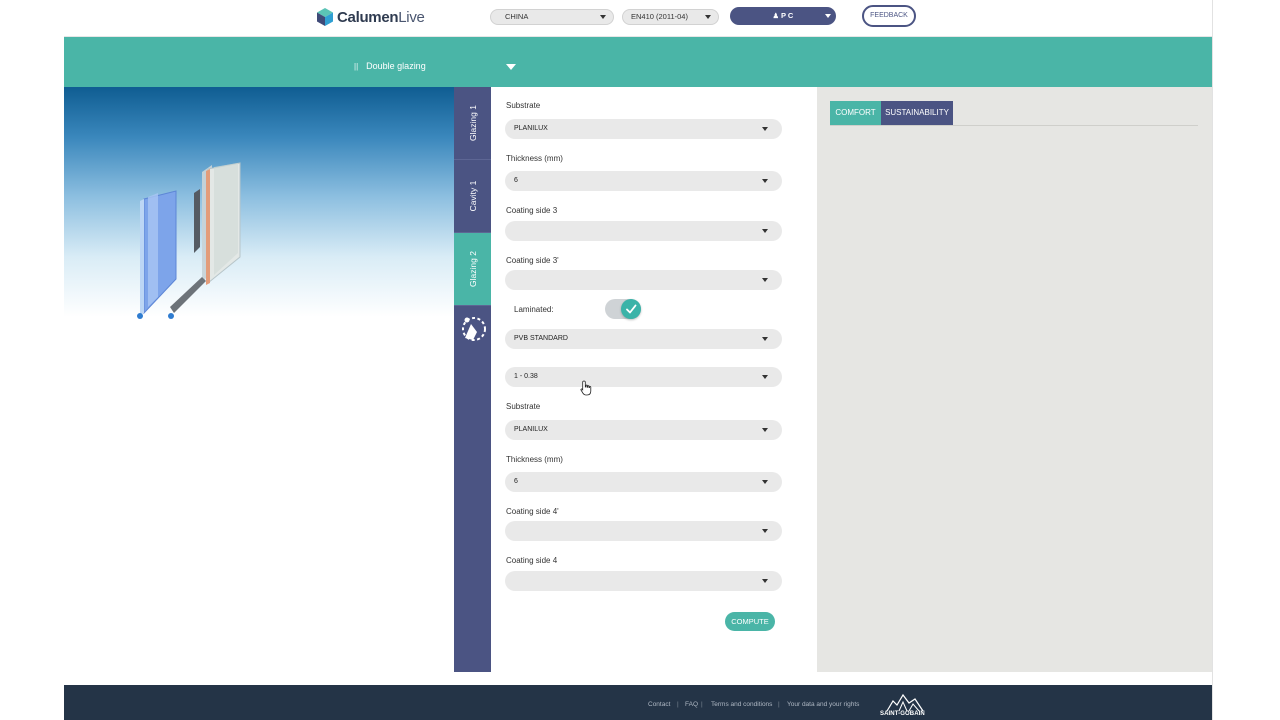  I want to click on footer-link-terms: Terms and conditions, so click(741, 704).